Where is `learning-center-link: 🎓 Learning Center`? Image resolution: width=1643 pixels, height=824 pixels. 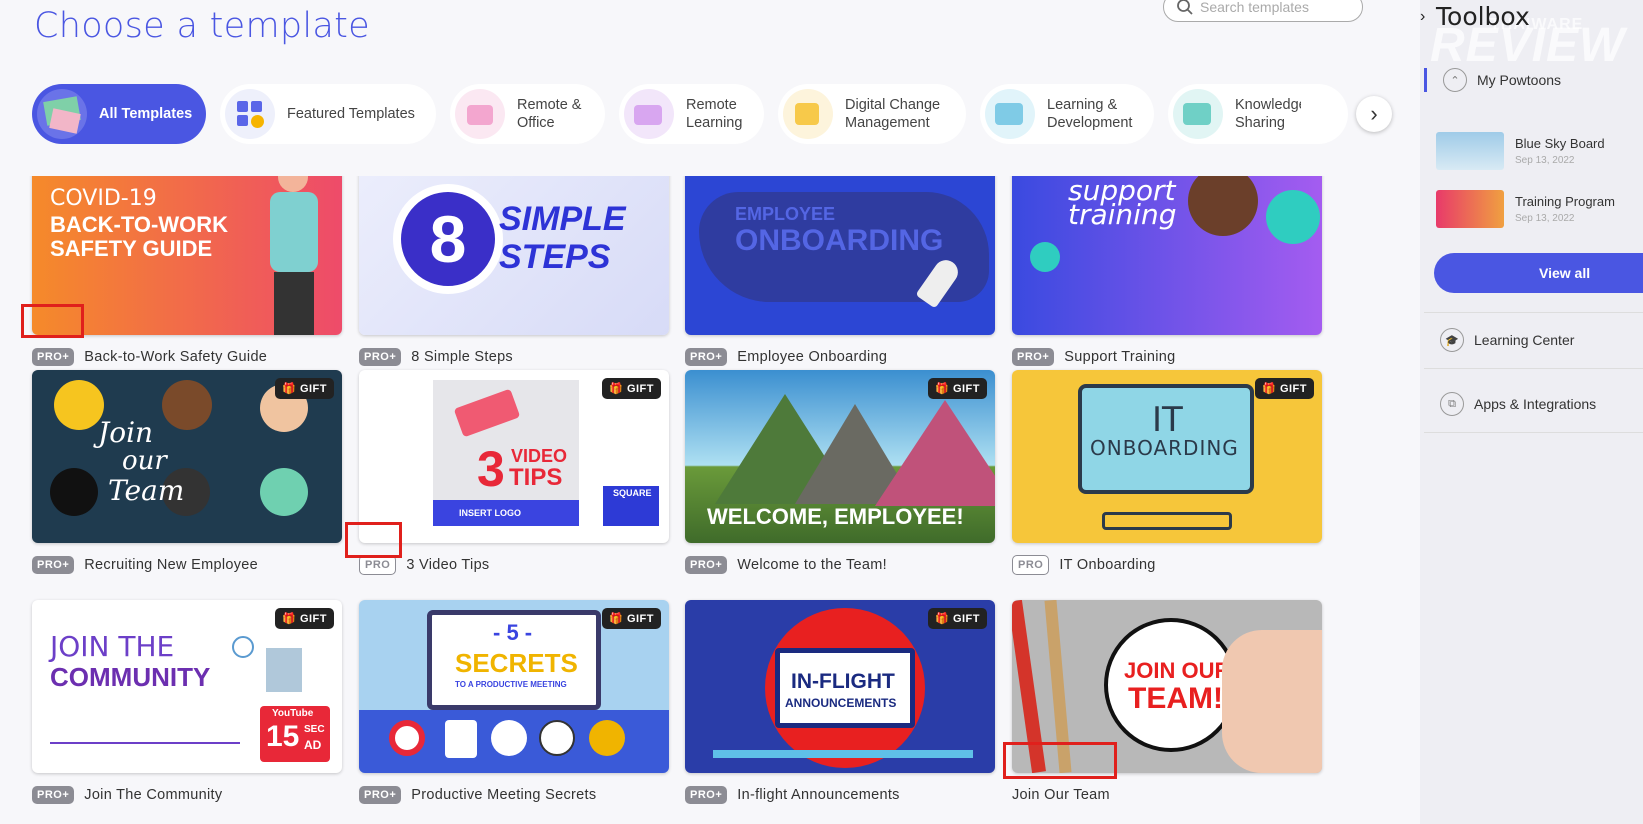
learning-center-link: 🎓 Learning Center is located at coordinates (1533, 340).